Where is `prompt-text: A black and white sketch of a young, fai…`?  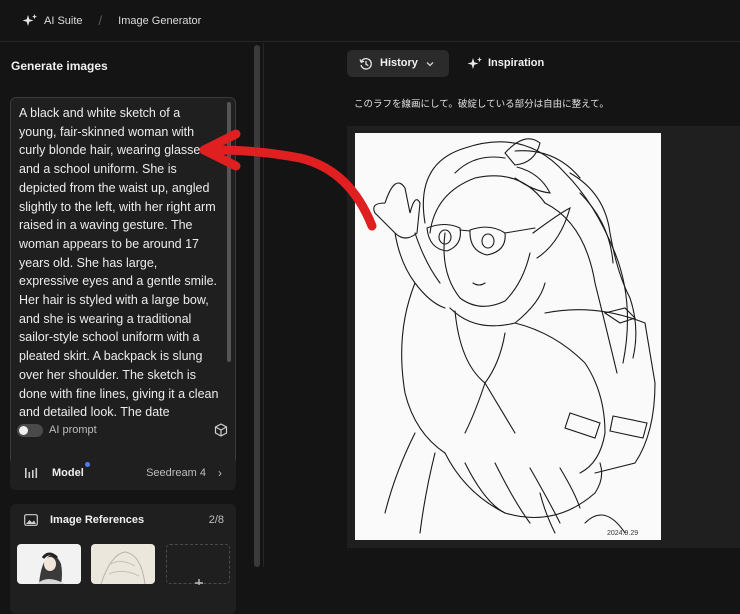
prompt-text: A black and white sketch of a young, fai… is located at coordinates (119, 264).